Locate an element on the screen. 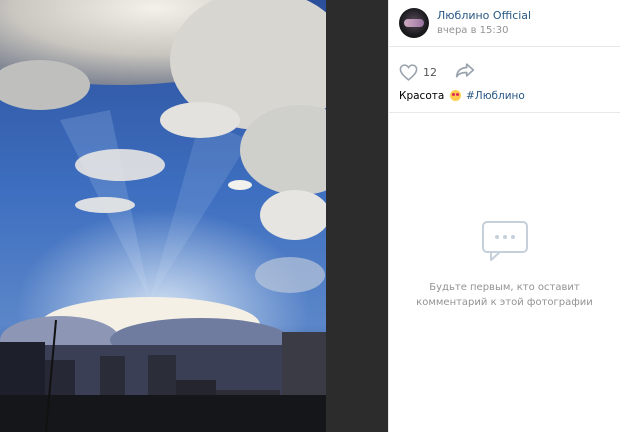 Image resolution: width=620 pixels, height=432 pixels. hashtag-link: #Люблино is located at coordinates (495, 96).